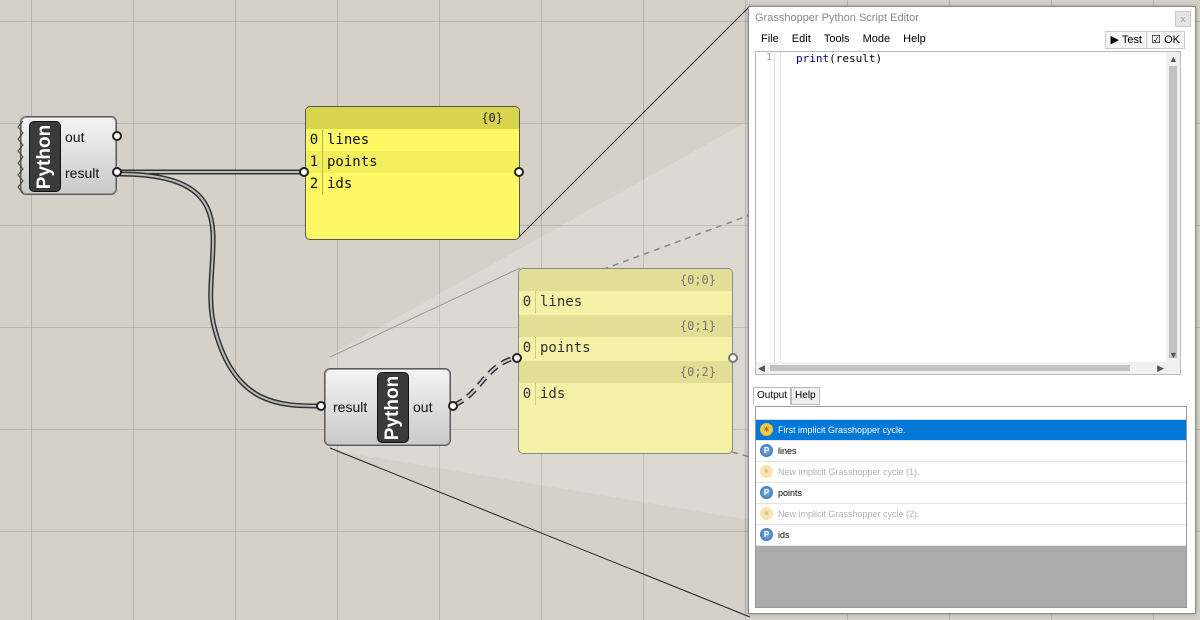 The height and width of the screenshot is (620, 1200). What do you see at coordinates (20, 157) in the screenshot?
I see `zigzag-input-edge` at bounding box center [20, 157].